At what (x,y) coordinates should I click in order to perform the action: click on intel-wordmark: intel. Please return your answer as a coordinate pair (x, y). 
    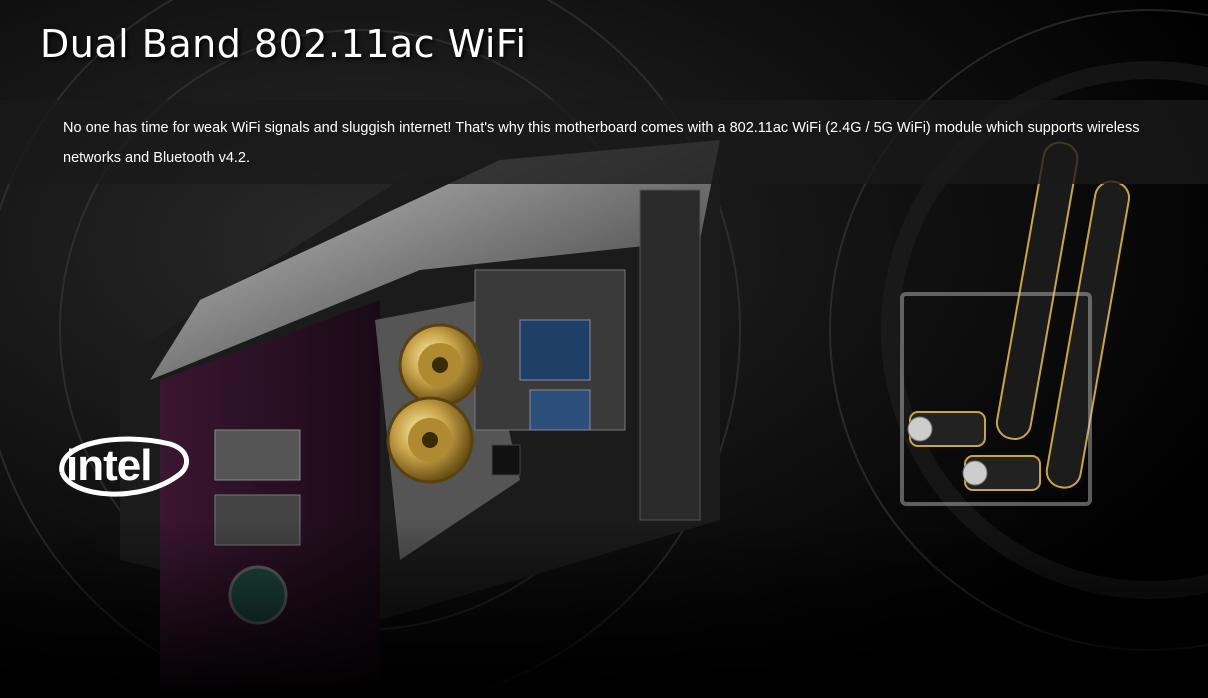
    Looking at the image, I should click on (109, 465).